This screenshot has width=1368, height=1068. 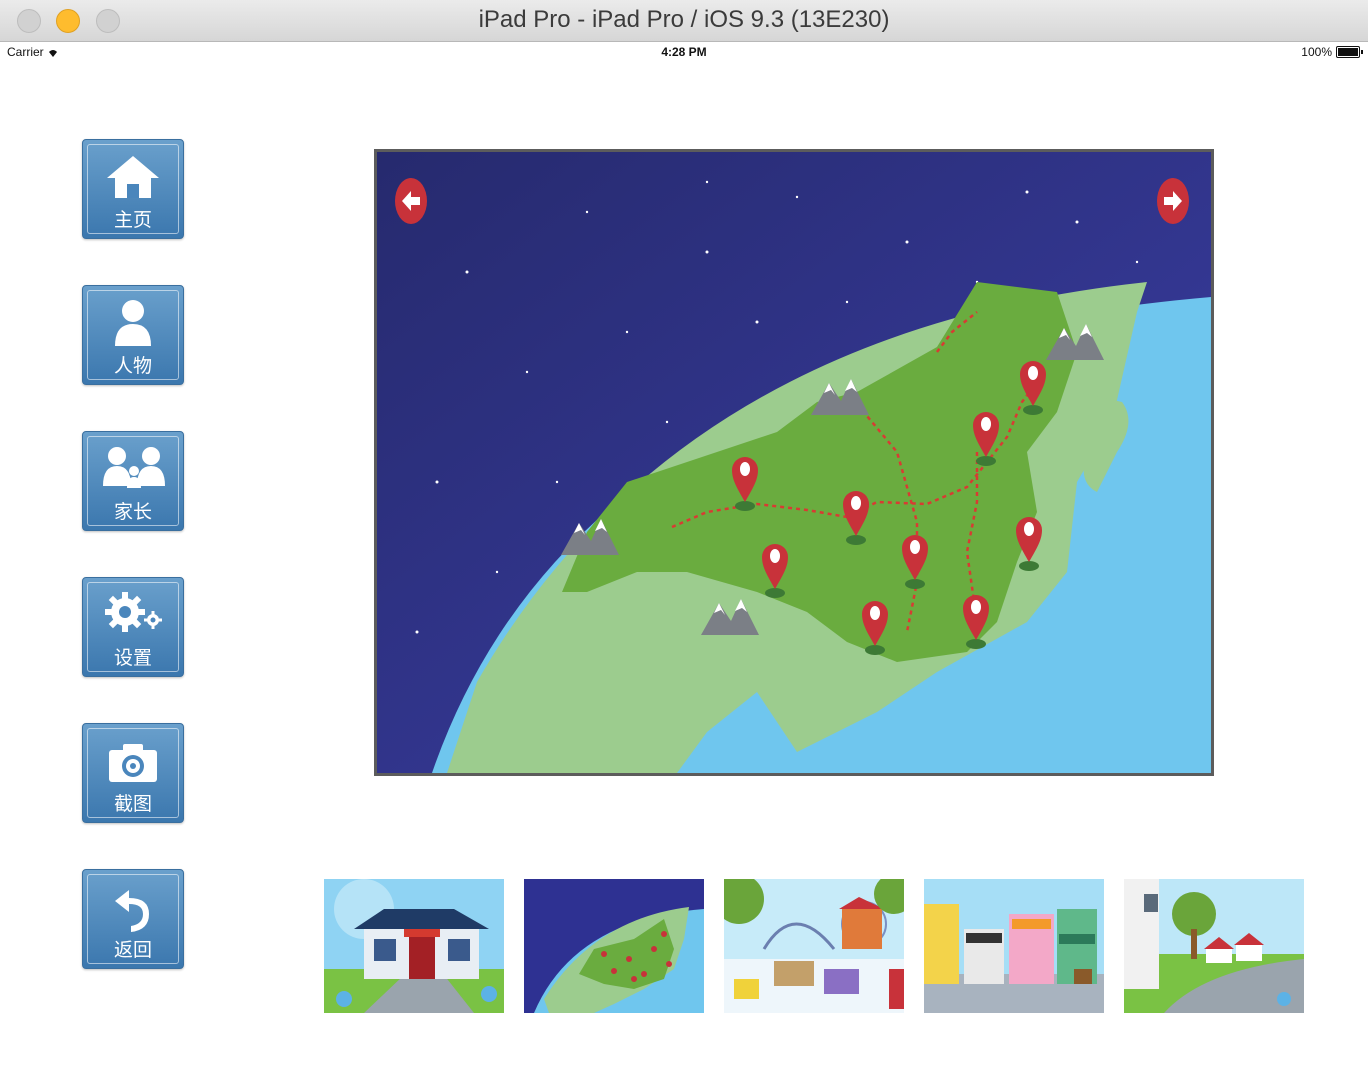 What do you see at coordinates (614, 946) in the screenshot?
I see `thumbnail-asia-map` at bounding box center [614, 946].